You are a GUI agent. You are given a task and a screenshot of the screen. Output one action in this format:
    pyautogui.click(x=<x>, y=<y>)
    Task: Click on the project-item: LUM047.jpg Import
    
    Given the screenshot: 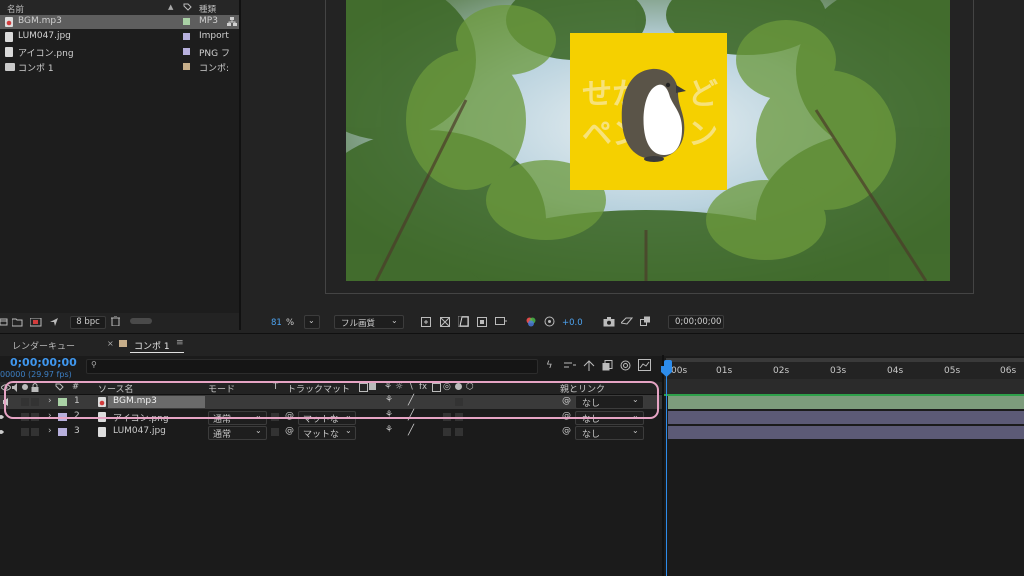 What is the action you would take?
    pyautogui.click(x=119, y=37)
    